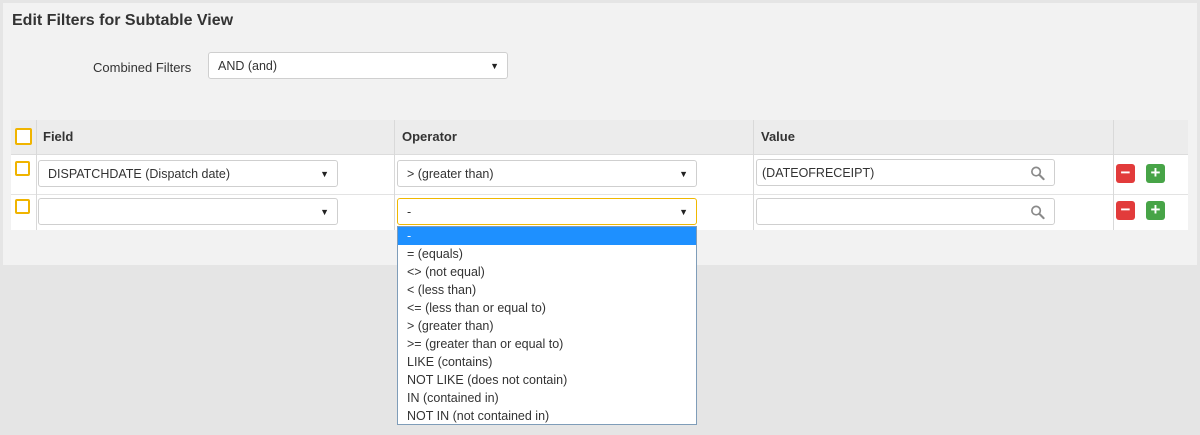  What do you see at coordinates (142, 67) in the screenshot?
I see `combined-filters-label: Combined Filters` at bounding box center [142, 67].